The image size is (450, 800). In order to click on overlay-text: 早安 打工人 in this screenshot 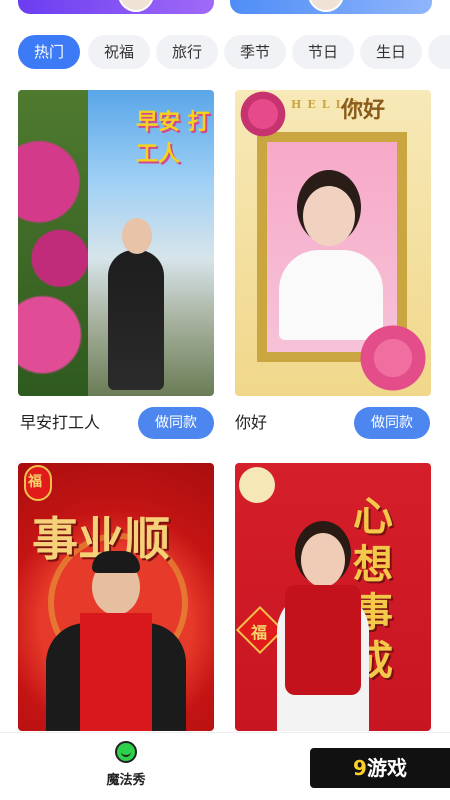, I will do `click(173, 138)`.